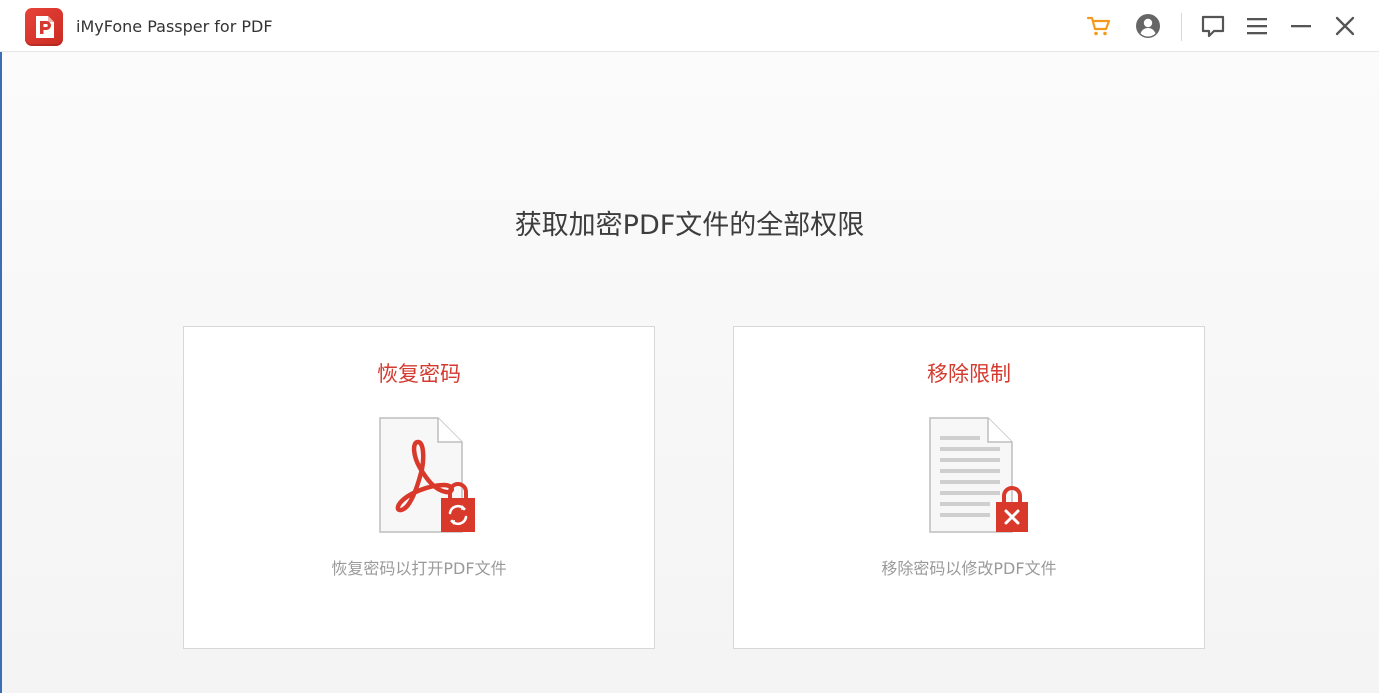 Image resolution: width=1379 pixels, height=693 pixels. Describe the element at coordinates (1148, 26) in the screenshot. I see `account-icon` at that location.